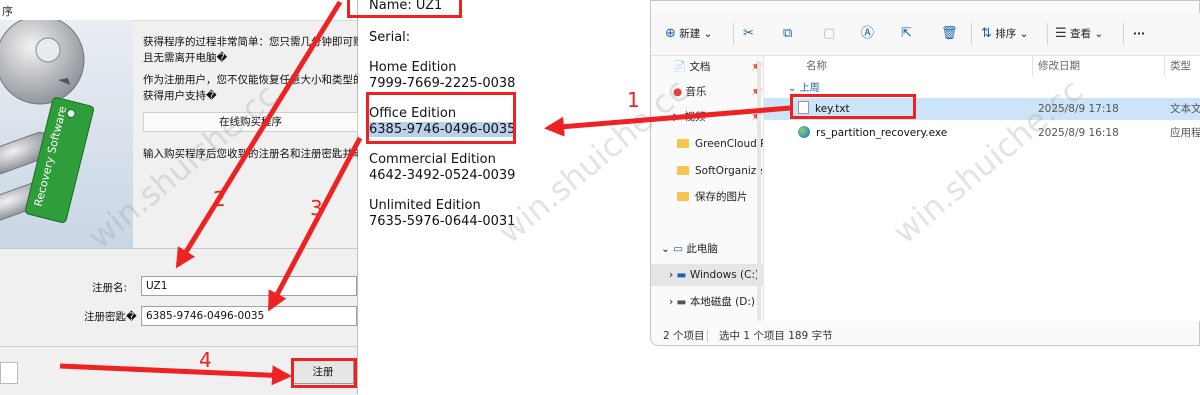  What do you see at coordinates (205, 360) in the screenshot?
I see `step-number-4: 4` at bounding box center [205, 360].